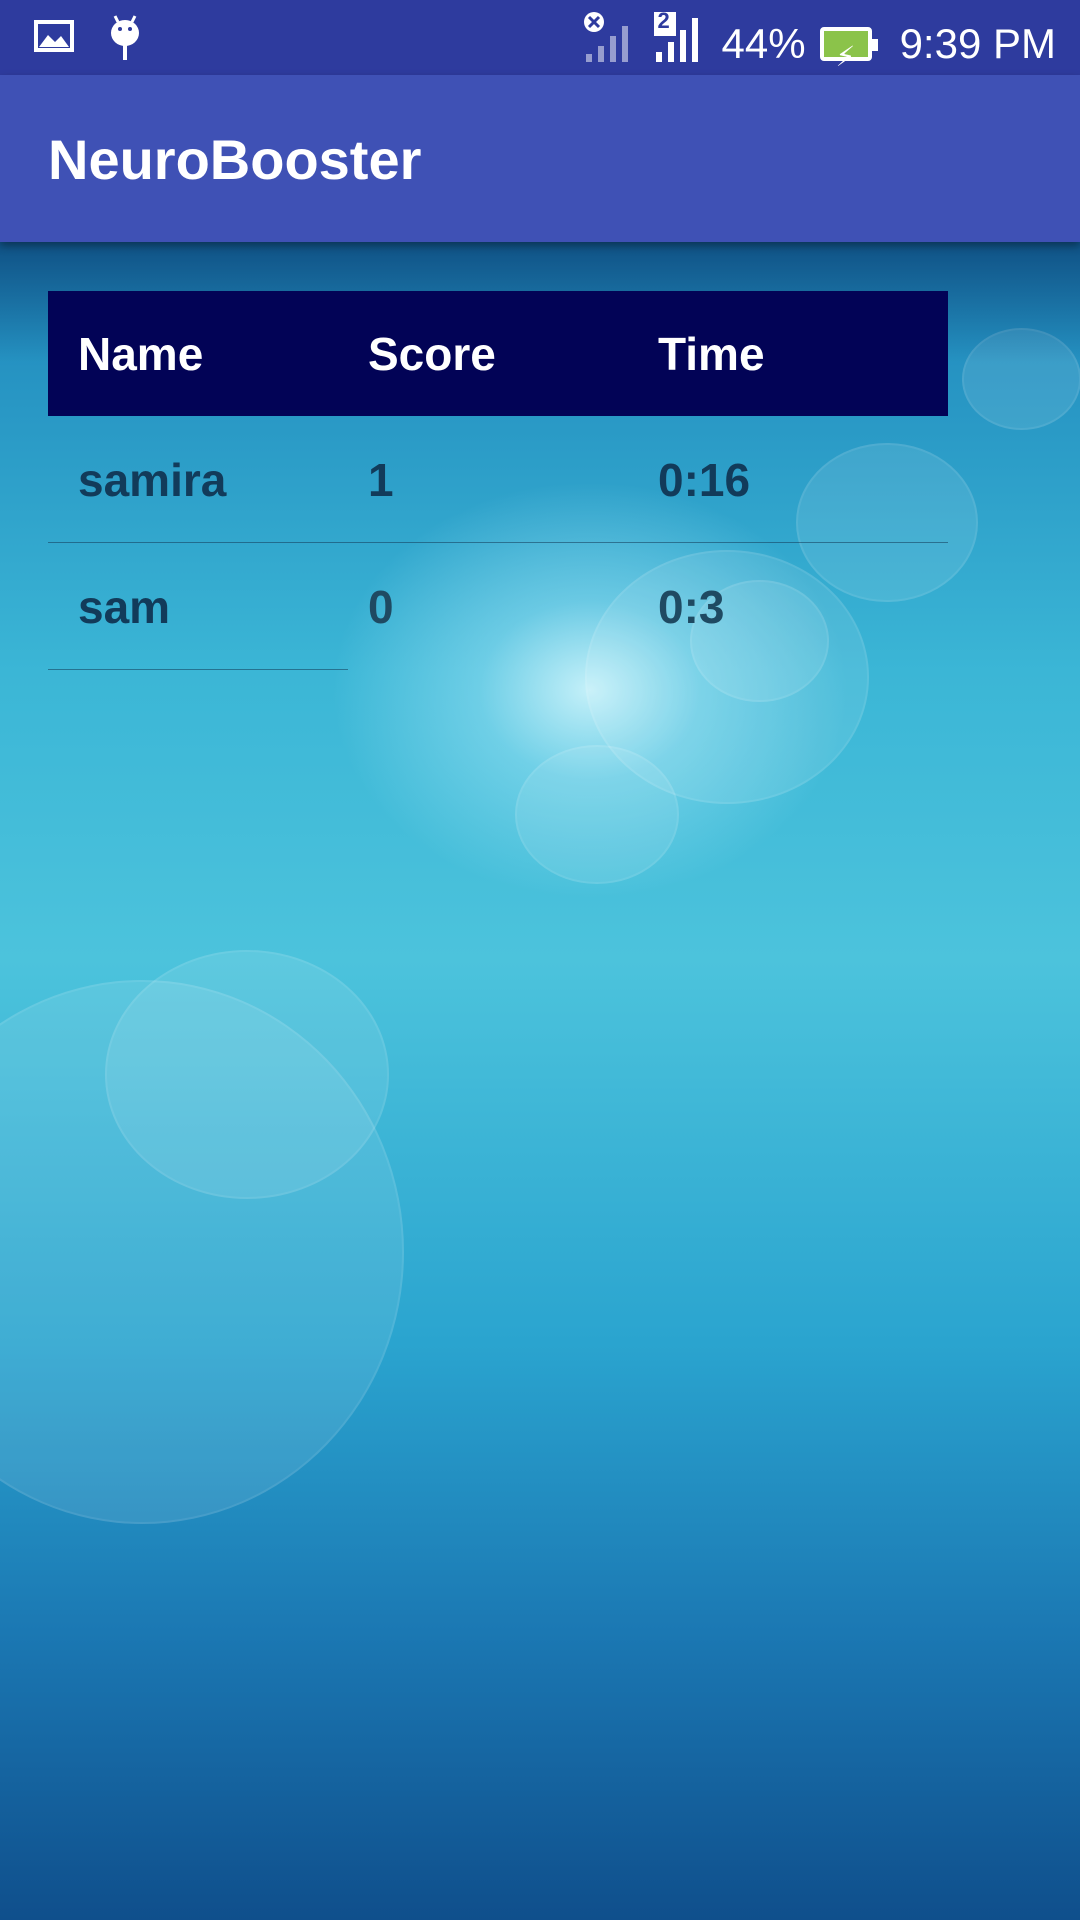 The height and width of the screenshot is (1920, 1080). What do you see at coordinates (691, 606) in the screenshot?
I see `cell-time: 0:3` at bounding box center [691, 606].